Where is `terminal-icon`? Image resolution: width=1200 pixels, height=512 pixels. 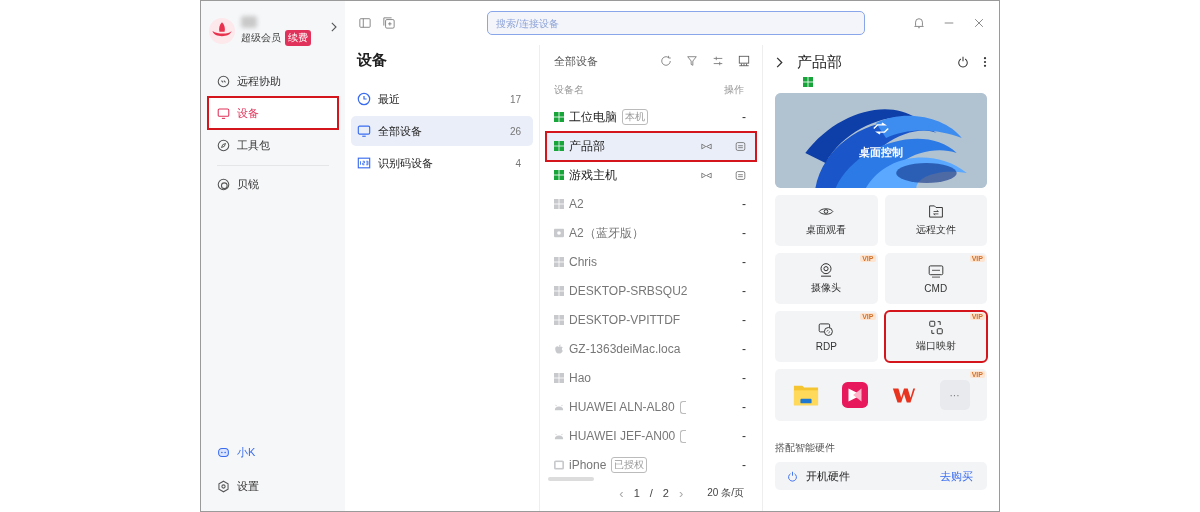 terminal-icon is located at coordinates (935, 271).